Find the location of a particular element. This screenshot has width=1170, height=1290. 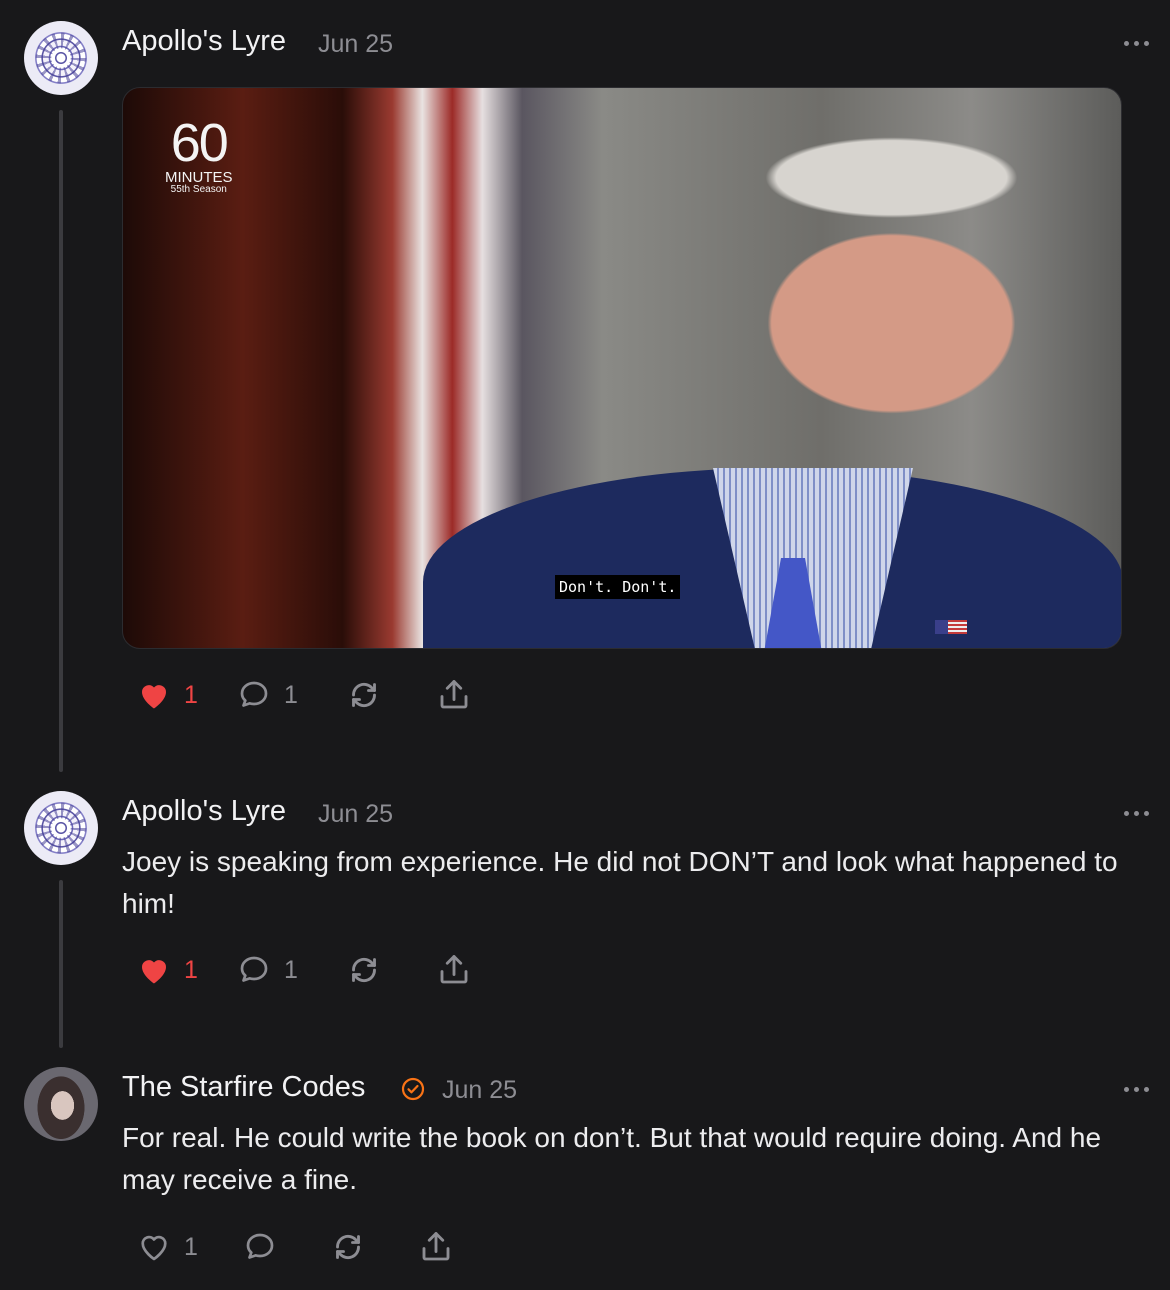

video-caption: Don't. Don't. is located at coordinates (618, 587).